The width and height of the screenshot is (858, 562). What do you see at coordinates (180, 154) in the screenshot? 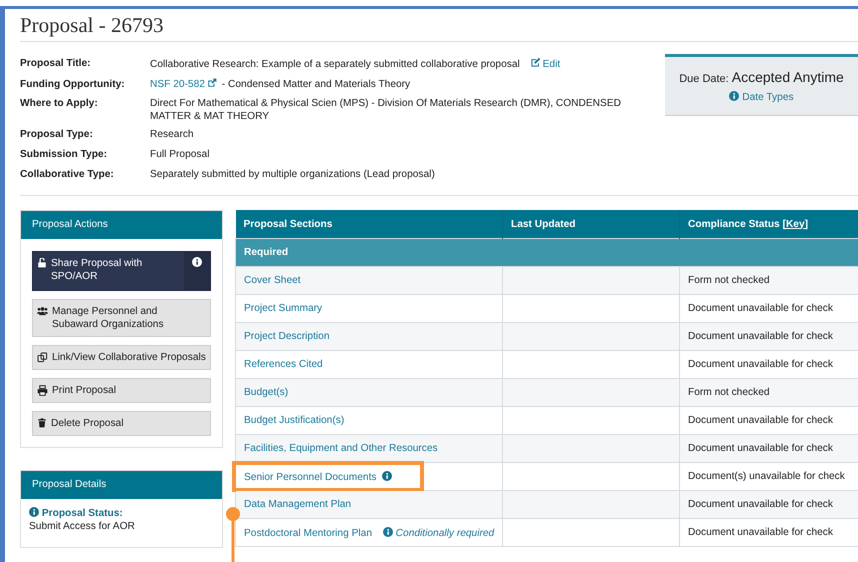
I see `field-value: Full Proposal` at bounding box center [180, 154].